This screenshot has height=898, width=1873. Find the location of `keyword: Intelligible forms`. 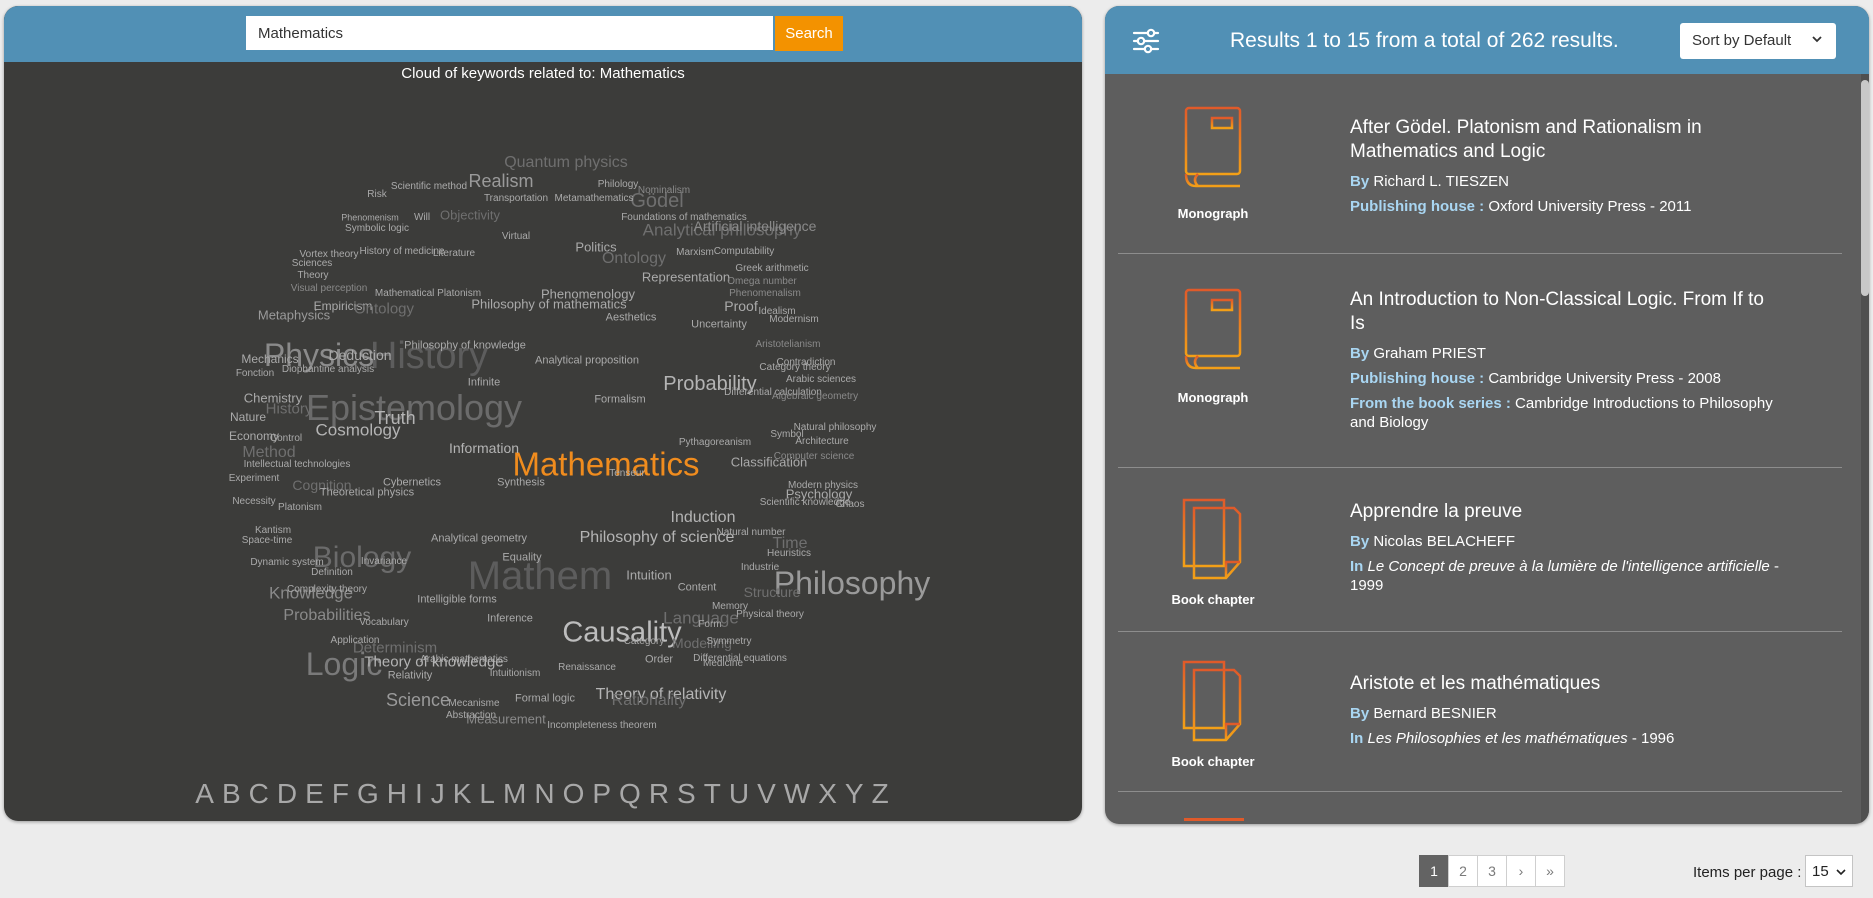

keyword: Intelligible forms is located at coordinates (456, 600).